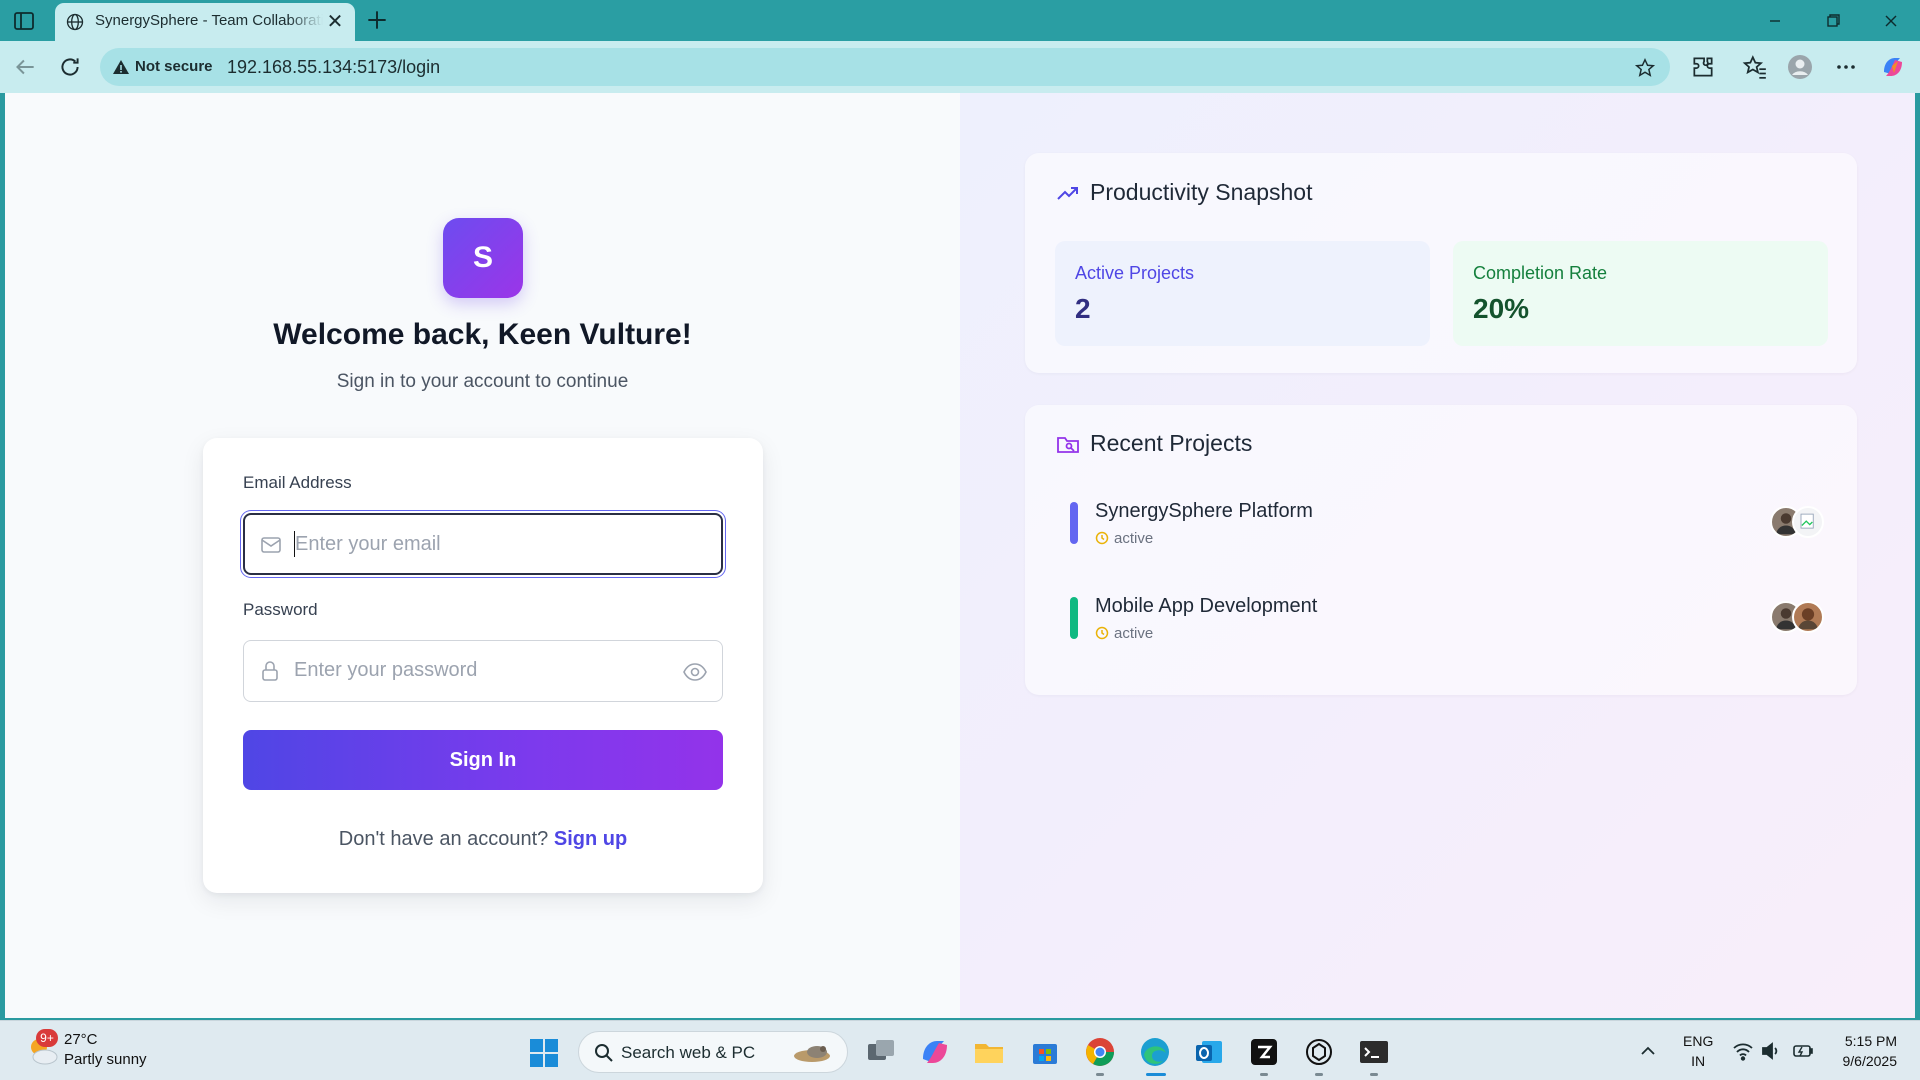  Describe the element at coordinates (1242, 293) in the screenshot. I see `active-projects-stat: Active Projects 2` at that location.